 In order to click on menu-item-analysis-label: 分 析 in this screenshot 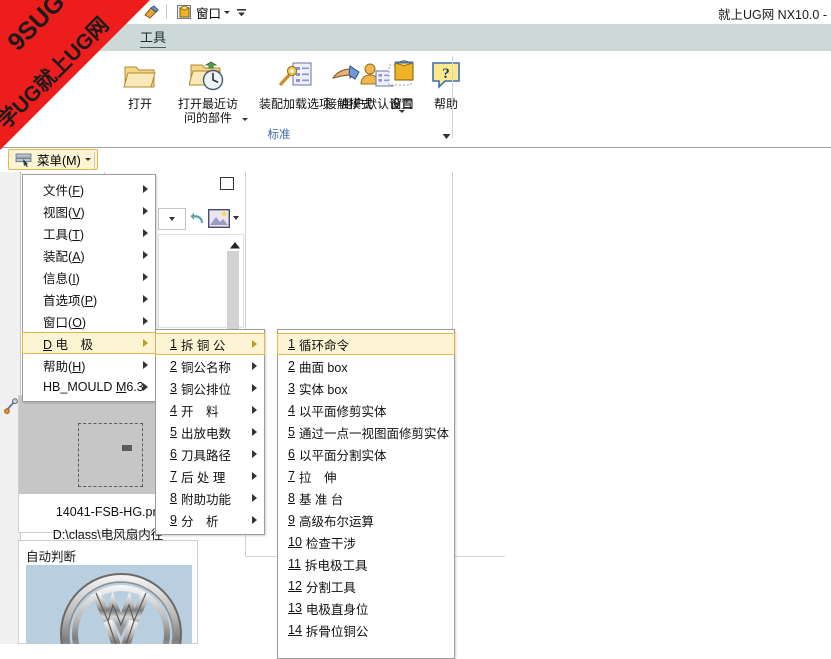, I will do `click(199, 521)`.